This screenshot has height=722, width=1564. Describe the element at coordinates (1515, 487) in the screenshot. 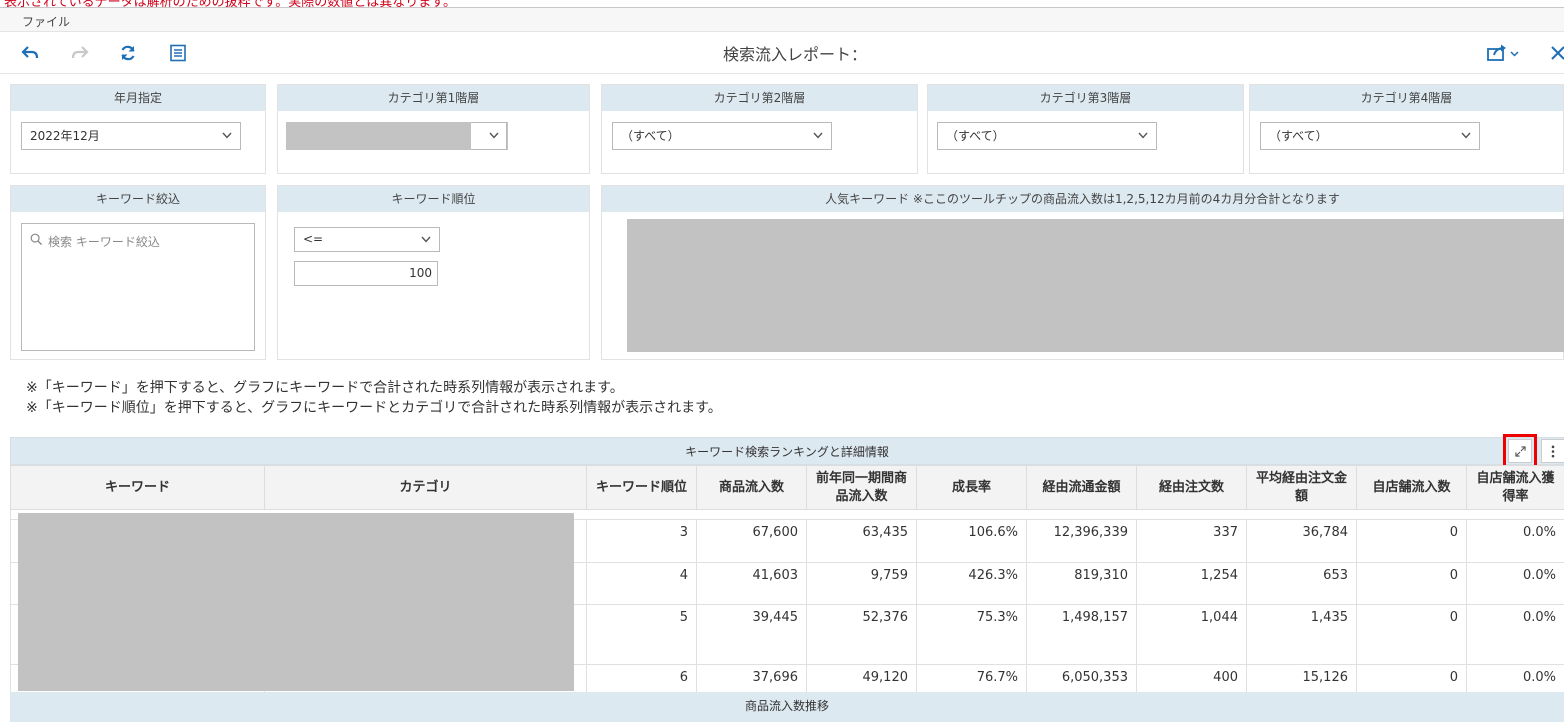

I see `col-own-rate: 自店舗流入獲得率` at that location.